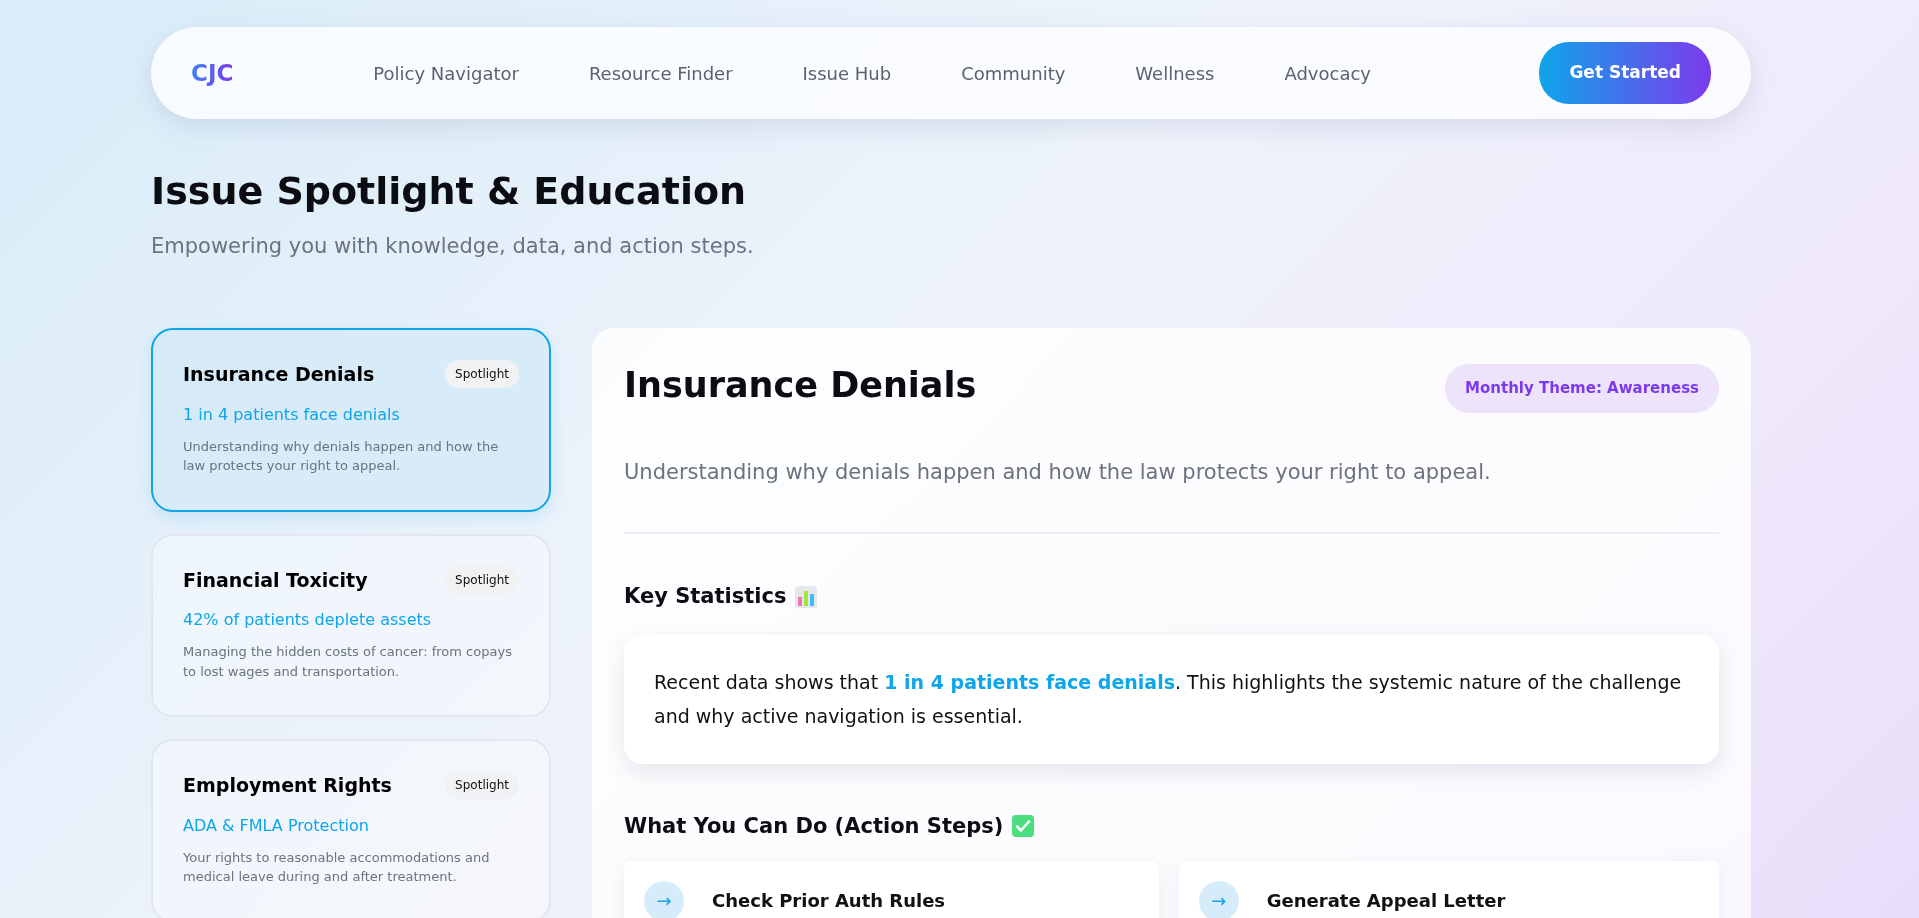  I want to click on issue-statistic: 42% of patients deplete assets, so click(308, 620).